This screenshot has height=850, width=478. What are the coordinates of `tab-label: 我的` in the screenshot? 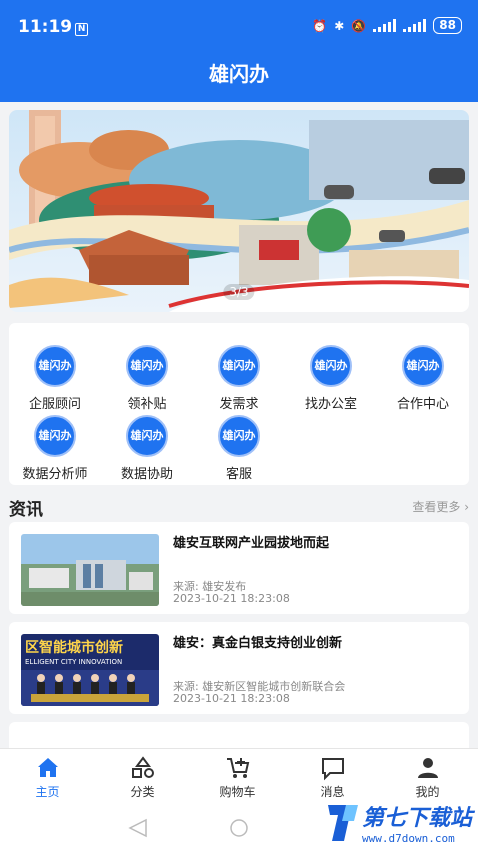 It's located at (427, 792).